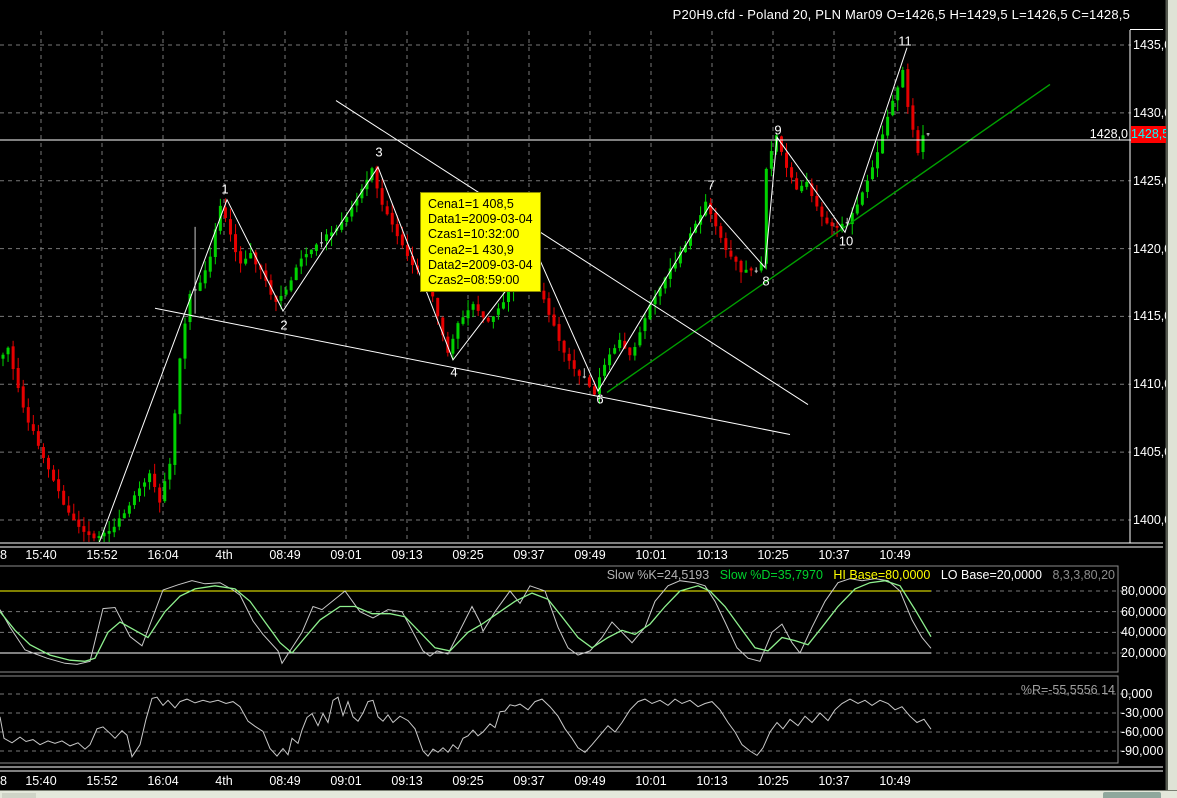  Describe the element at coordinates (882, 575) in the screenshot. I see `stoch-hi-readout: HI Base=80,0000` at that location.